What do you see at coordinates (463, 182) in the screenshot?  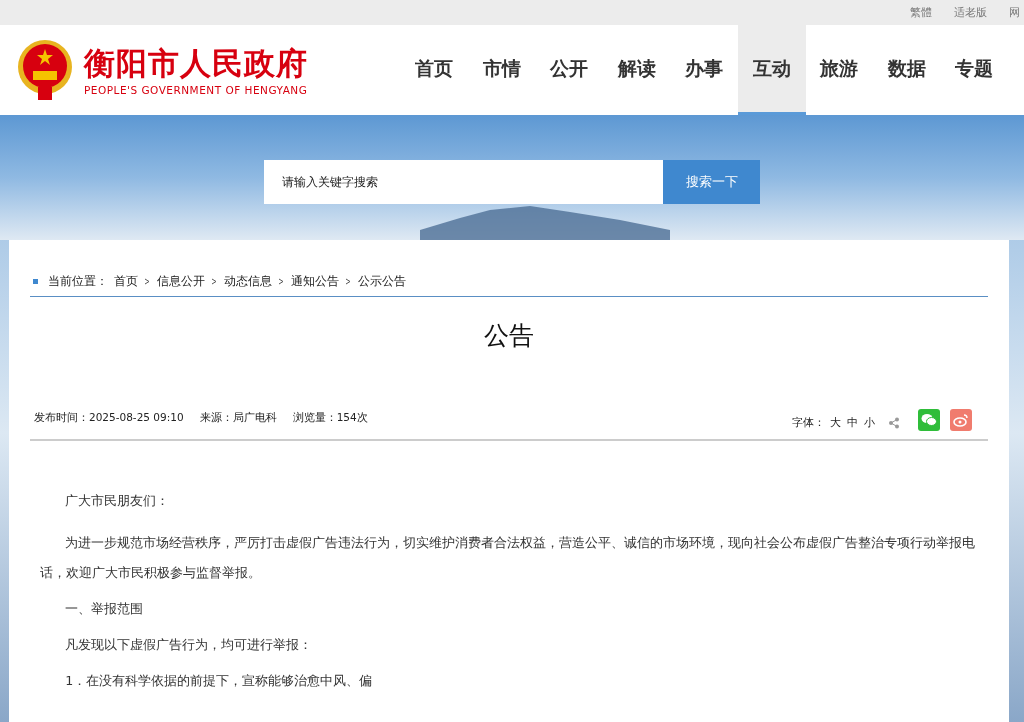 I see `search-field: 请输入关键字搜索` at bounding box center [463, 182].